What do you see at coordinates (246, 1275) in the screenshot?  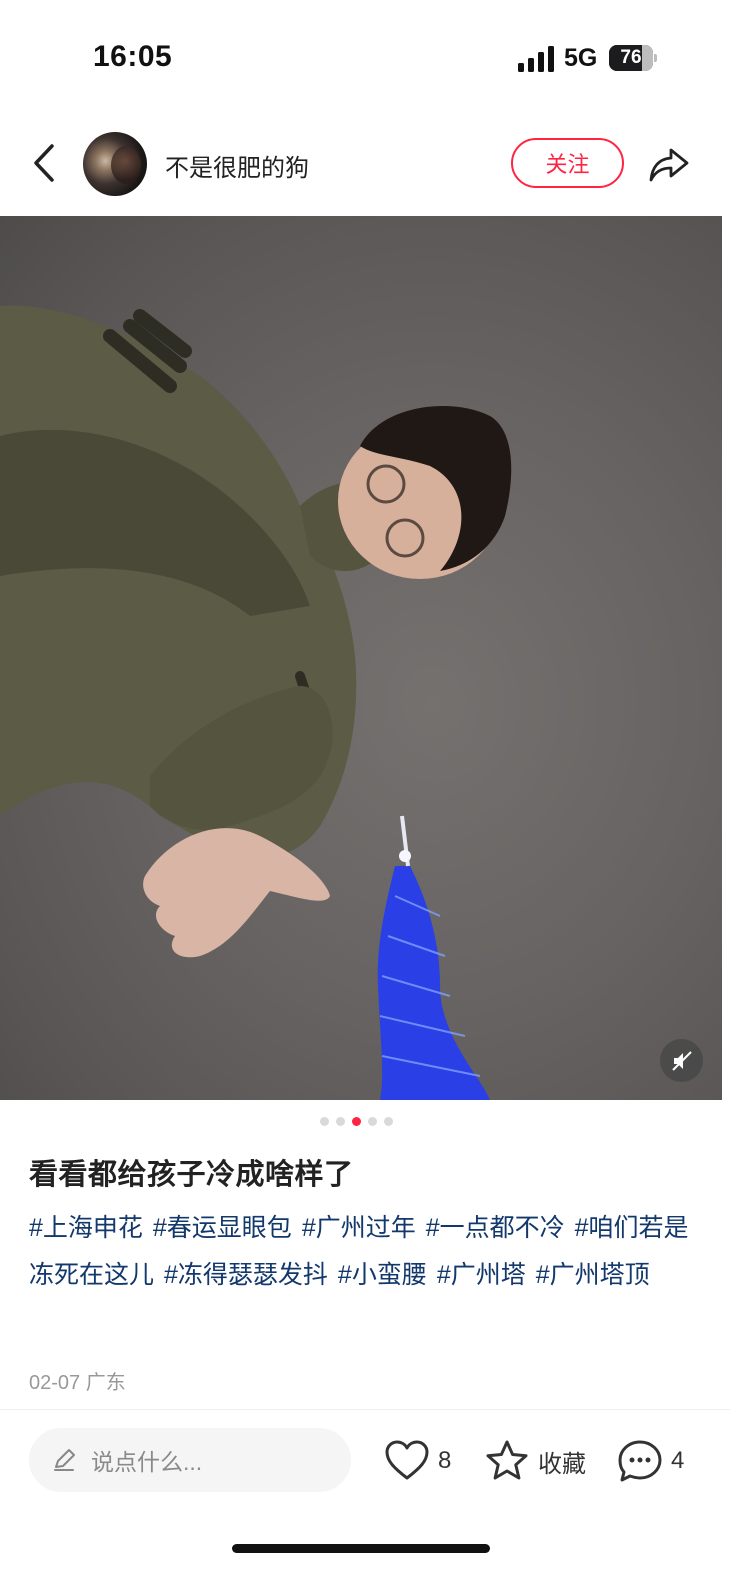 I see `hashtag: #冻得瑟瑟发抖` at bounding box center [246, 1275].